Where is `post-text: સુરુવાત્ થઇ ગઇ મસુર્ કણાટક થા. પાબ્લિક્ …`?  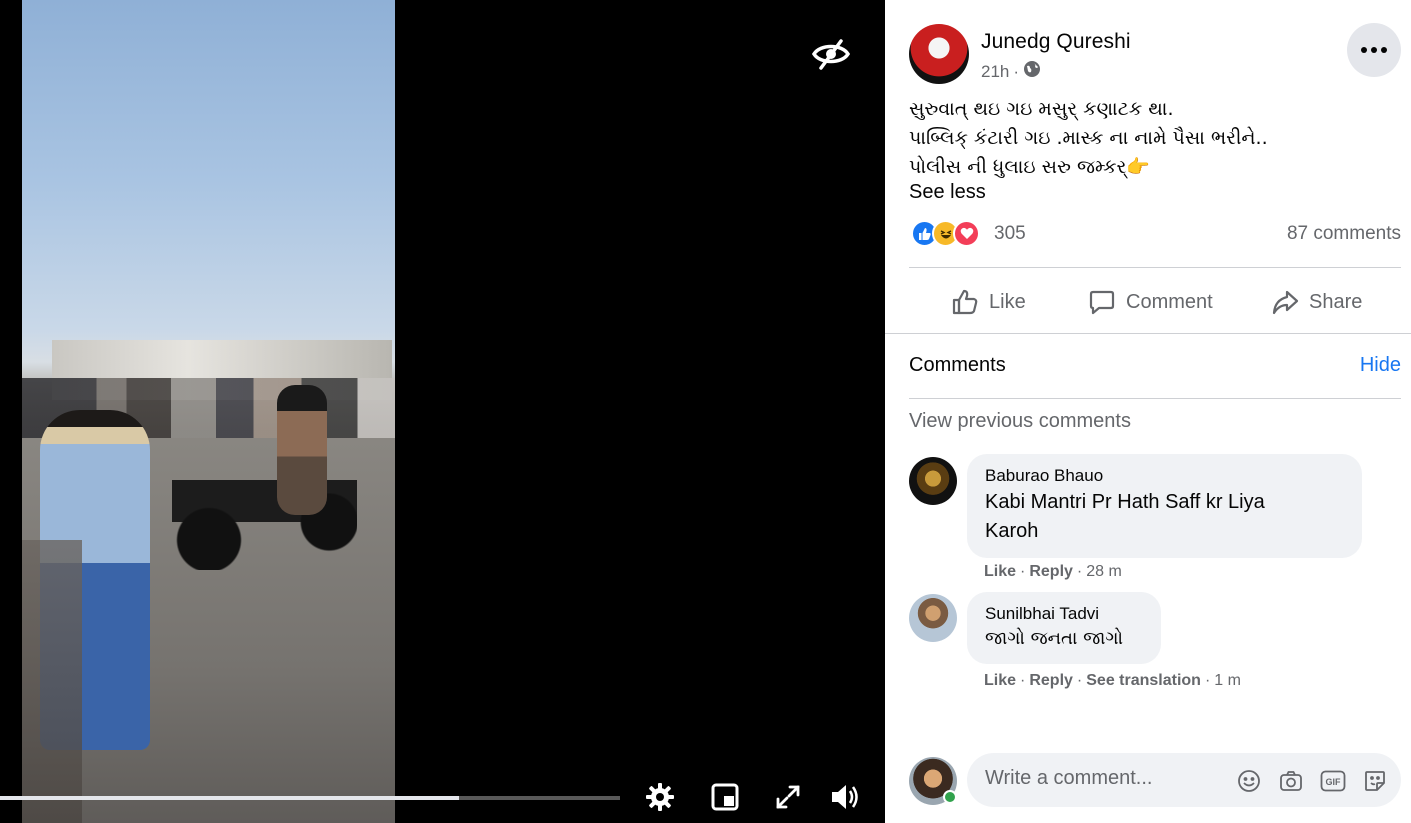 post-text: સુરુવાત્ થઇ ગઇ મસુર્ કણાટક થા. પાબ્લિક્ … is located at coordinates (1149, 138).